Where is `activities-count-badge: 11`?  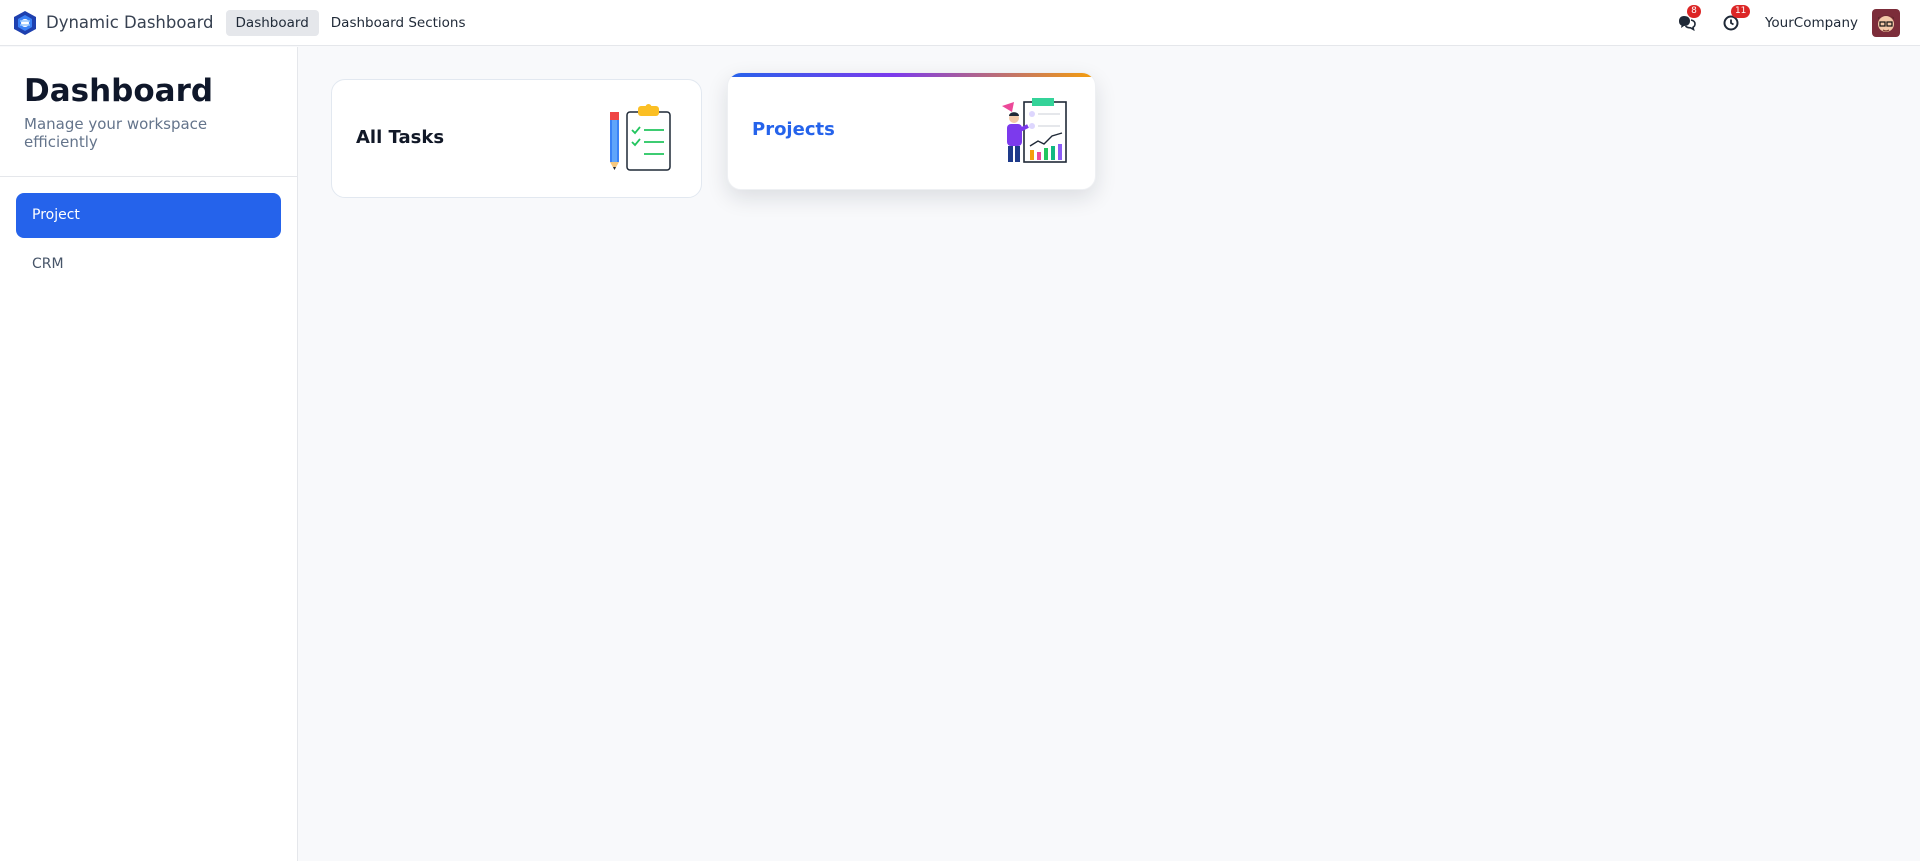
activities-count-badge: 11 is located at coordinates (1740, 11).